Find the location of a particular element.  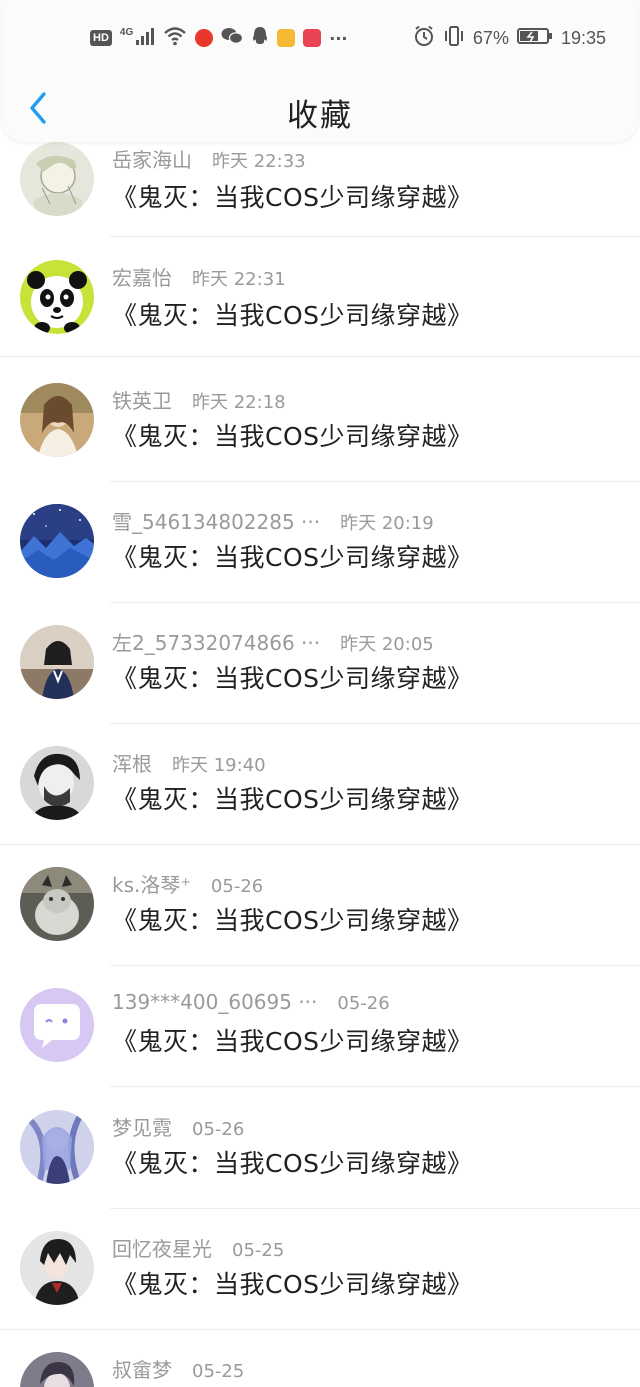

favorite-time: 昨天 20:05 is located at coordinates (387, 644).